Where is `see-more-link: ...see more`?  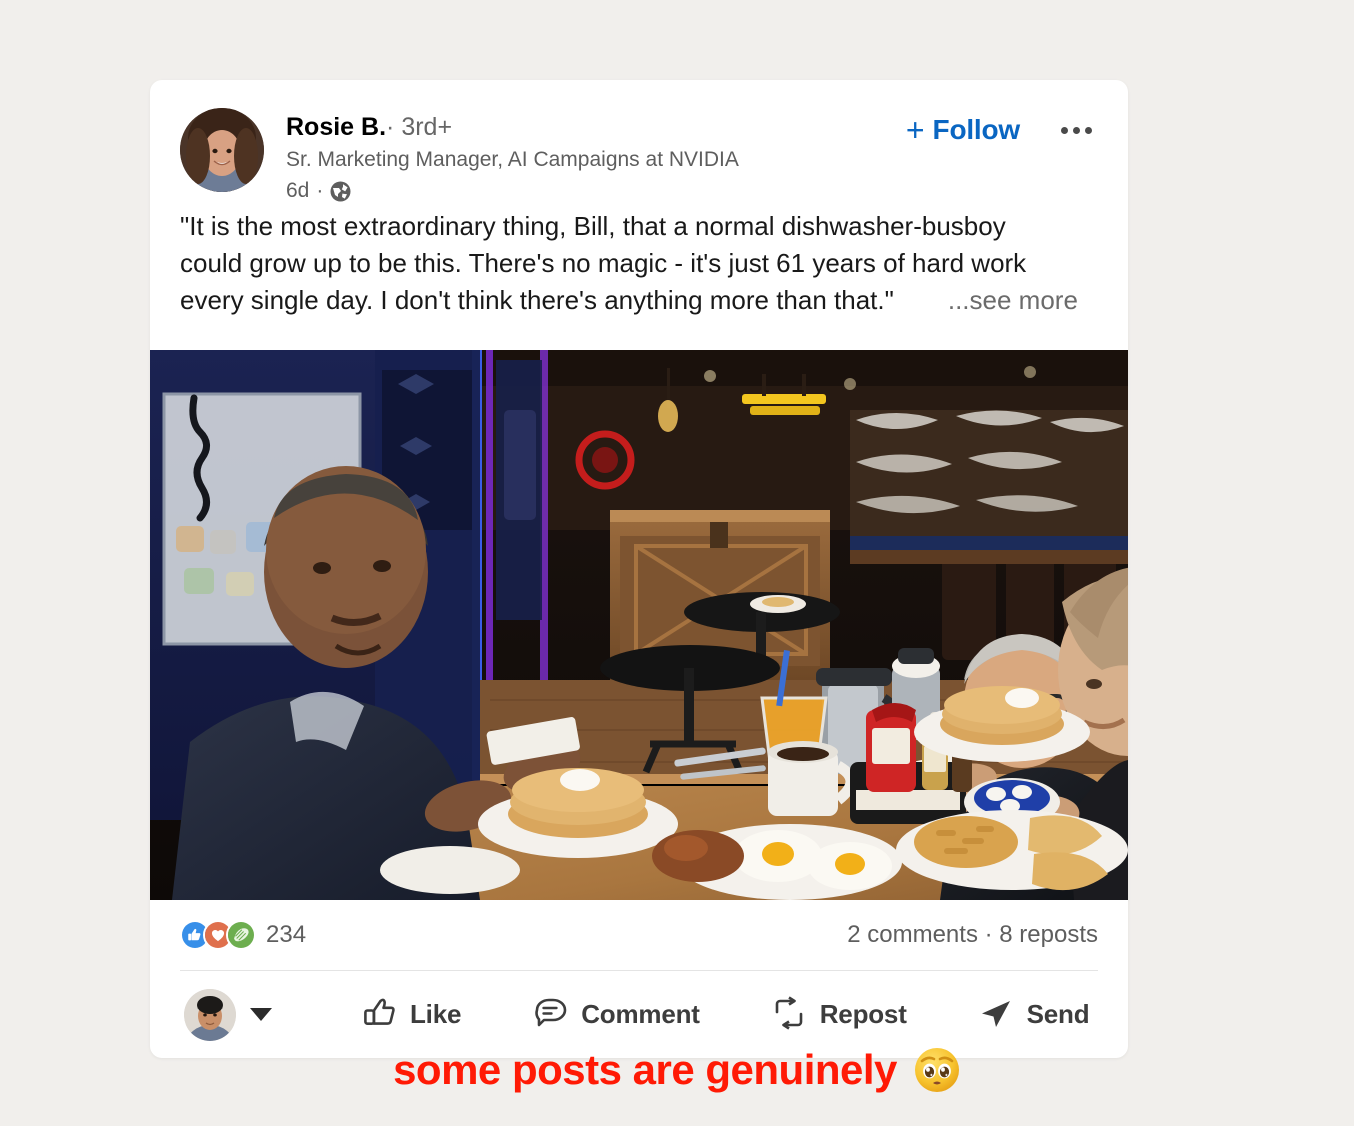
see-more-link: ...see more is located at coordinates (1013, 300).